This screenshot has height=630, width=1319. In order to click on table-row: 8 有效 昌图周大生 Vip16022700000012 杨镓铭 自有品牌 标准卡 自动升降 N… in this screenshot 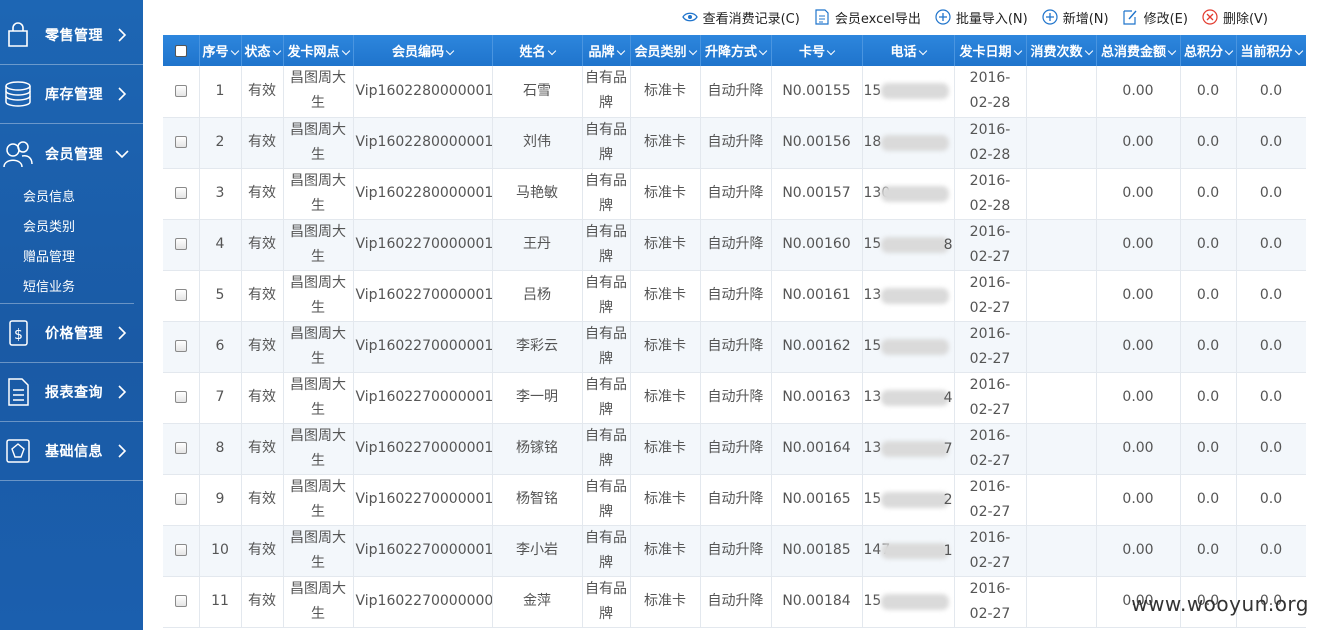, I will do `click(734, 449)`.